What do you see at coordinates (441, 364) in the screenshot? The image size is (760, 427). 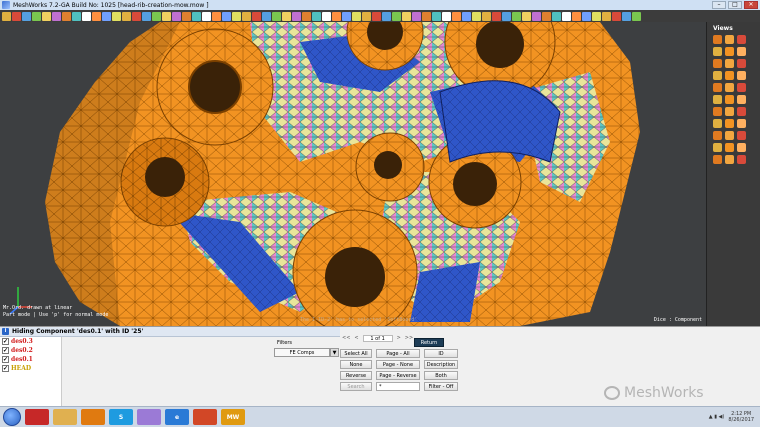 I see `description-button: Description` at bounding box center [441, 364].